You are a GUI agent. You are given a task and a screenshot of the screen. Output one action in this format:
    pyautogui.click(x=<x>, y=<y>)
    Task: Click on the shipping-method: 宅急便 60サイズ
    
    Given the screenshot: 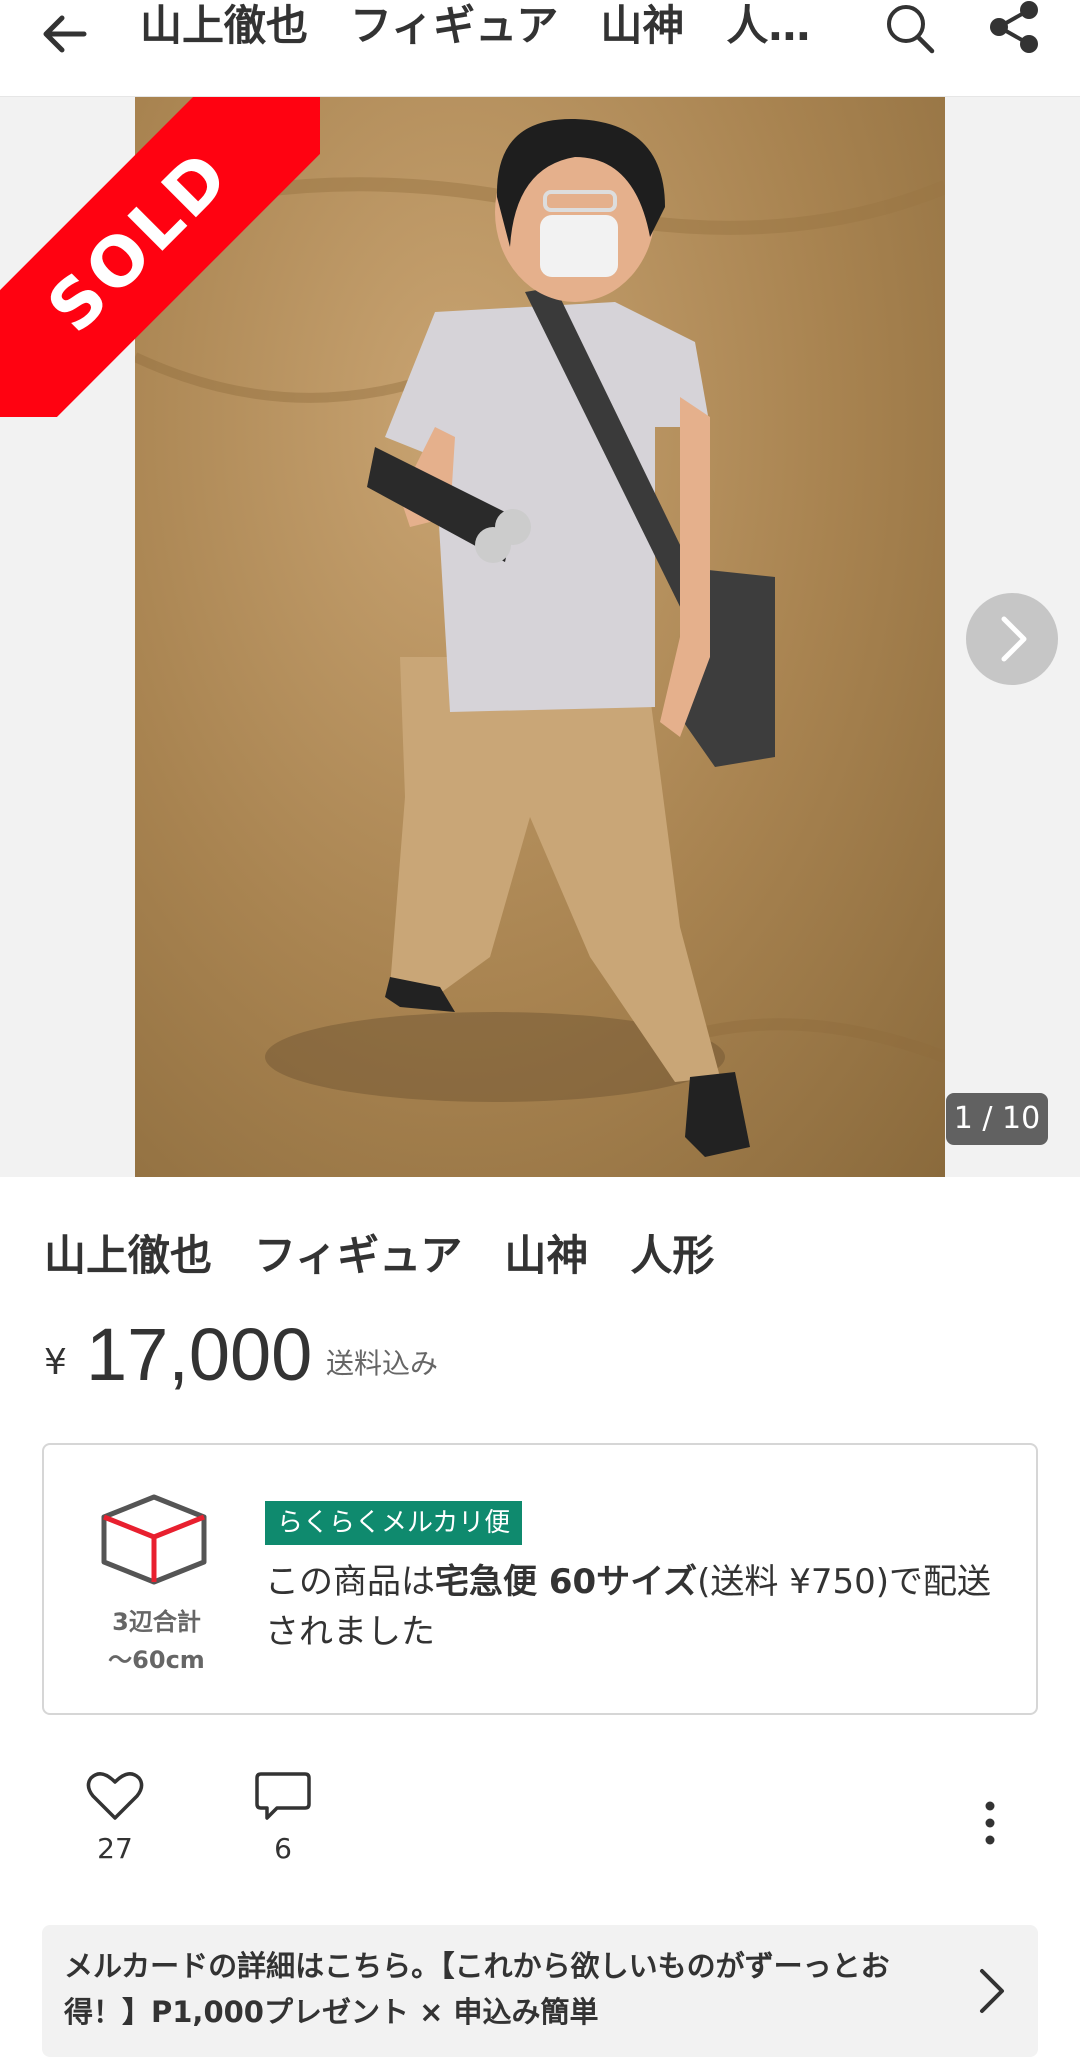 What is the action you would take?
    pyautogui.click(x=566, y=1582)
    